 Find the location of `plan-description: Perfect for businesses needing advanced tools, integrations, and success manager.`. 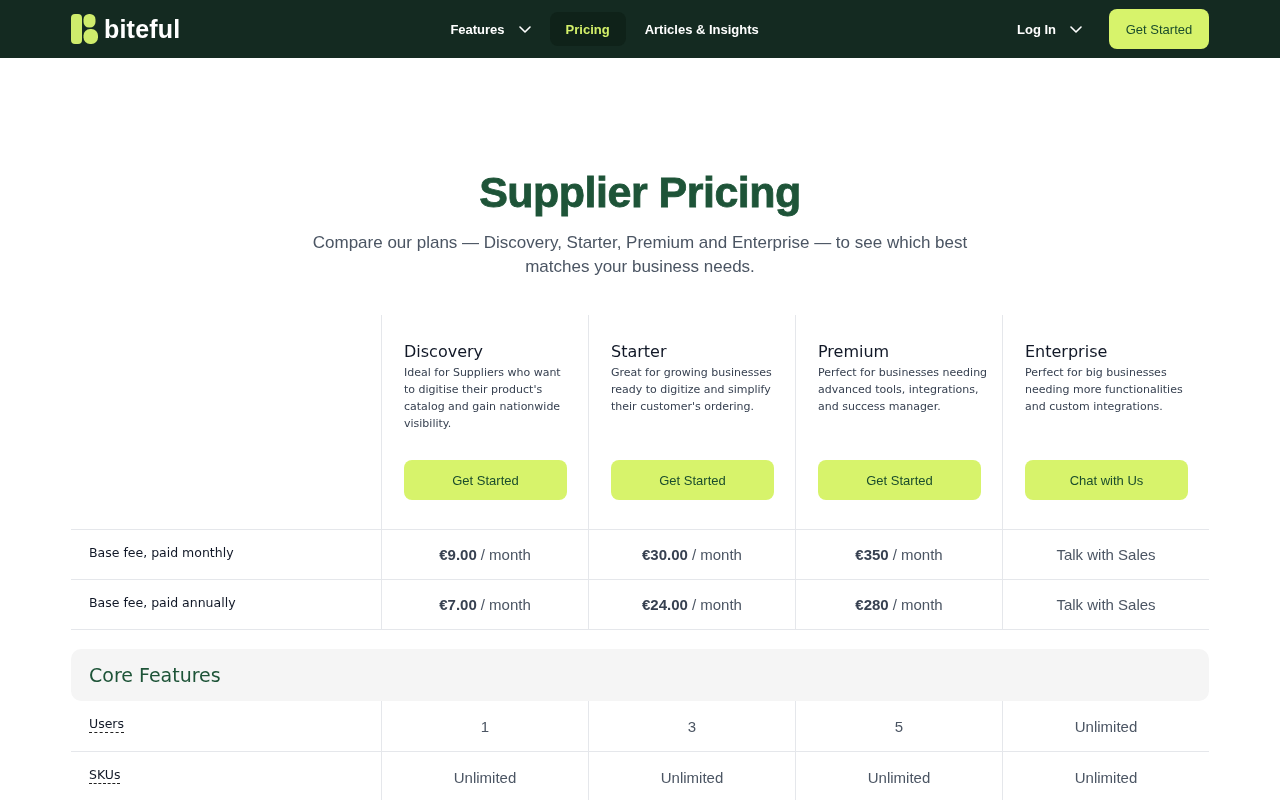

plan-description: Perfect for businesses needing advanced tools, integrations, and success manager. is located at coordinates (903, 390).